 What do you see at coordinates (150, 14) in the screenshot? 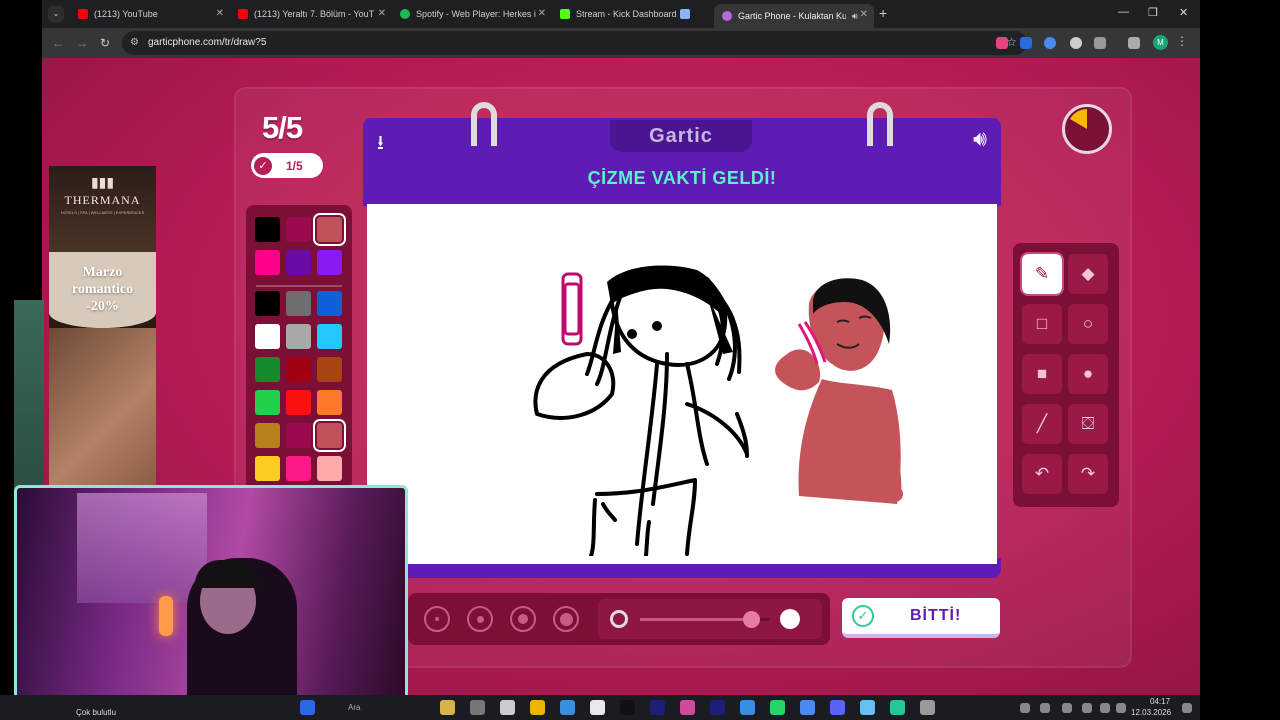
I see `tab-youtube: (1213) YouTube ✕` at bounding box center [150, 14].